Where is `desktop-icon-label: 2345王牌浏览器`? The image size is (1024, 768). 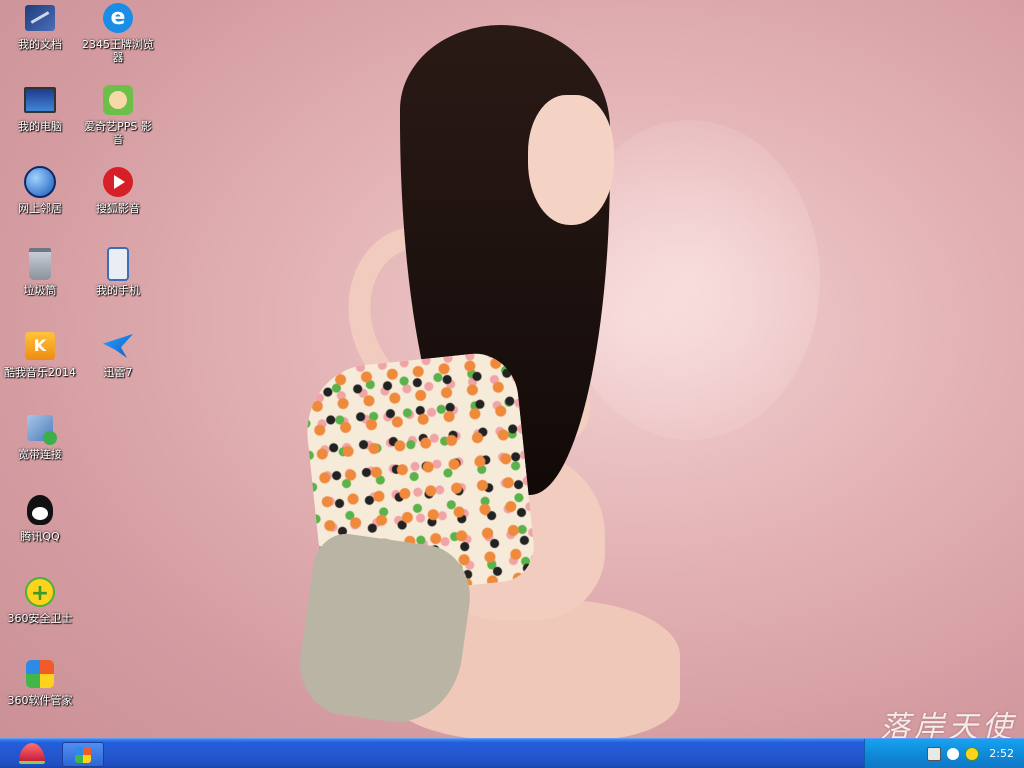
desktop-icon-label: 2345王牌浏览器 is located at coordinates (118, 51).